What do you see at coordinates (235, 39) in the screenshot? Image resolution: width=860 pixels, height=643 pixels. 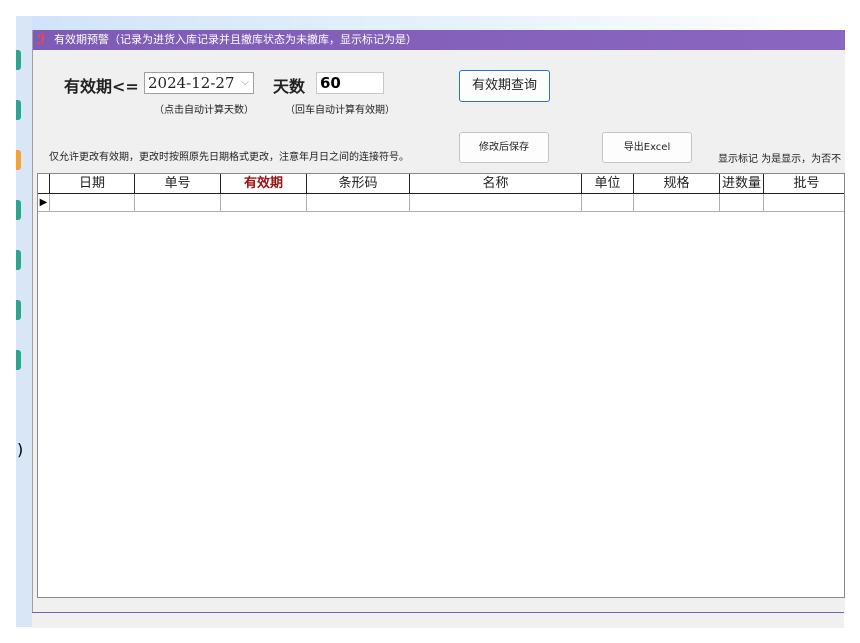 I see `window-title: 有效期预警（记录为进货入库记录并且撤库状态为未撤库，显示标记为是）` at bounding box center [235, 39].